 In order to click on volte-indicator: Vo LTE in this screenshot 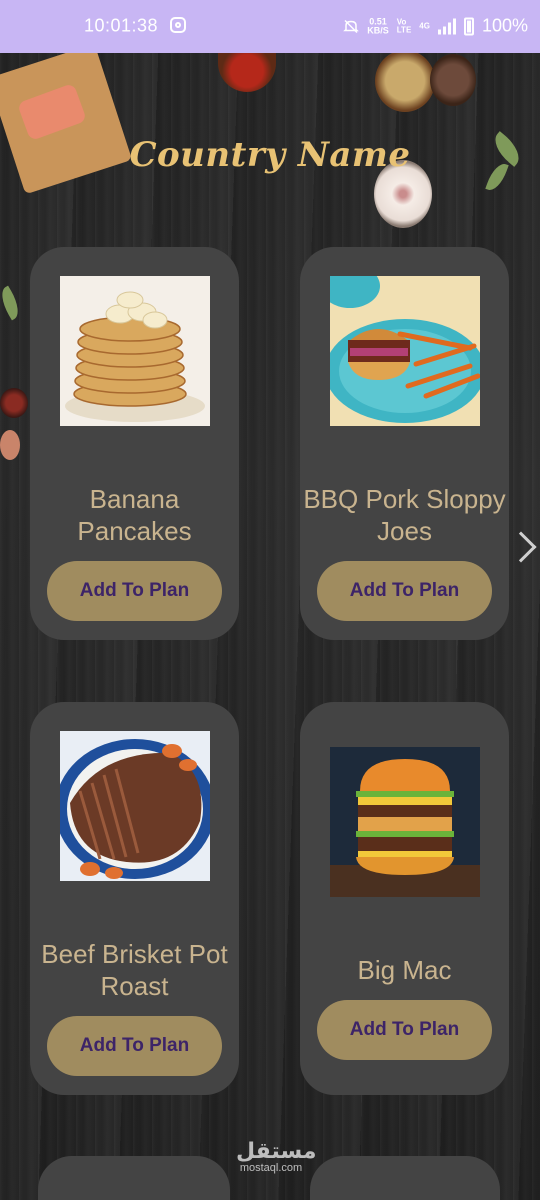, I will do `click(404, 26)`.